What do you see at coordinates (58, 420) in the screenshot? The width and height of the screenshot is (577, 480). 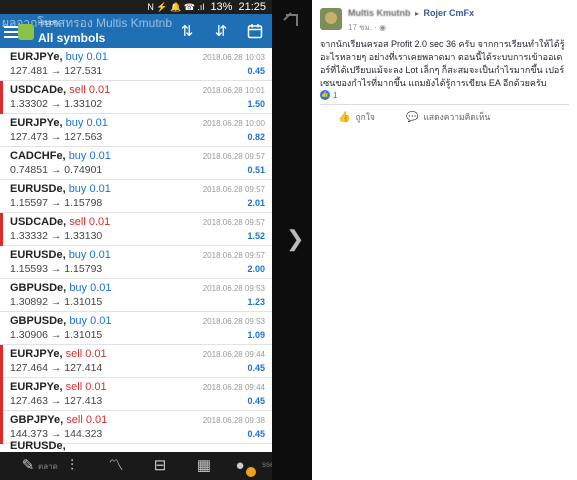 I see `trade-symbol: GBPJPYe, sell 0.01` at bounding box center [58, 420].